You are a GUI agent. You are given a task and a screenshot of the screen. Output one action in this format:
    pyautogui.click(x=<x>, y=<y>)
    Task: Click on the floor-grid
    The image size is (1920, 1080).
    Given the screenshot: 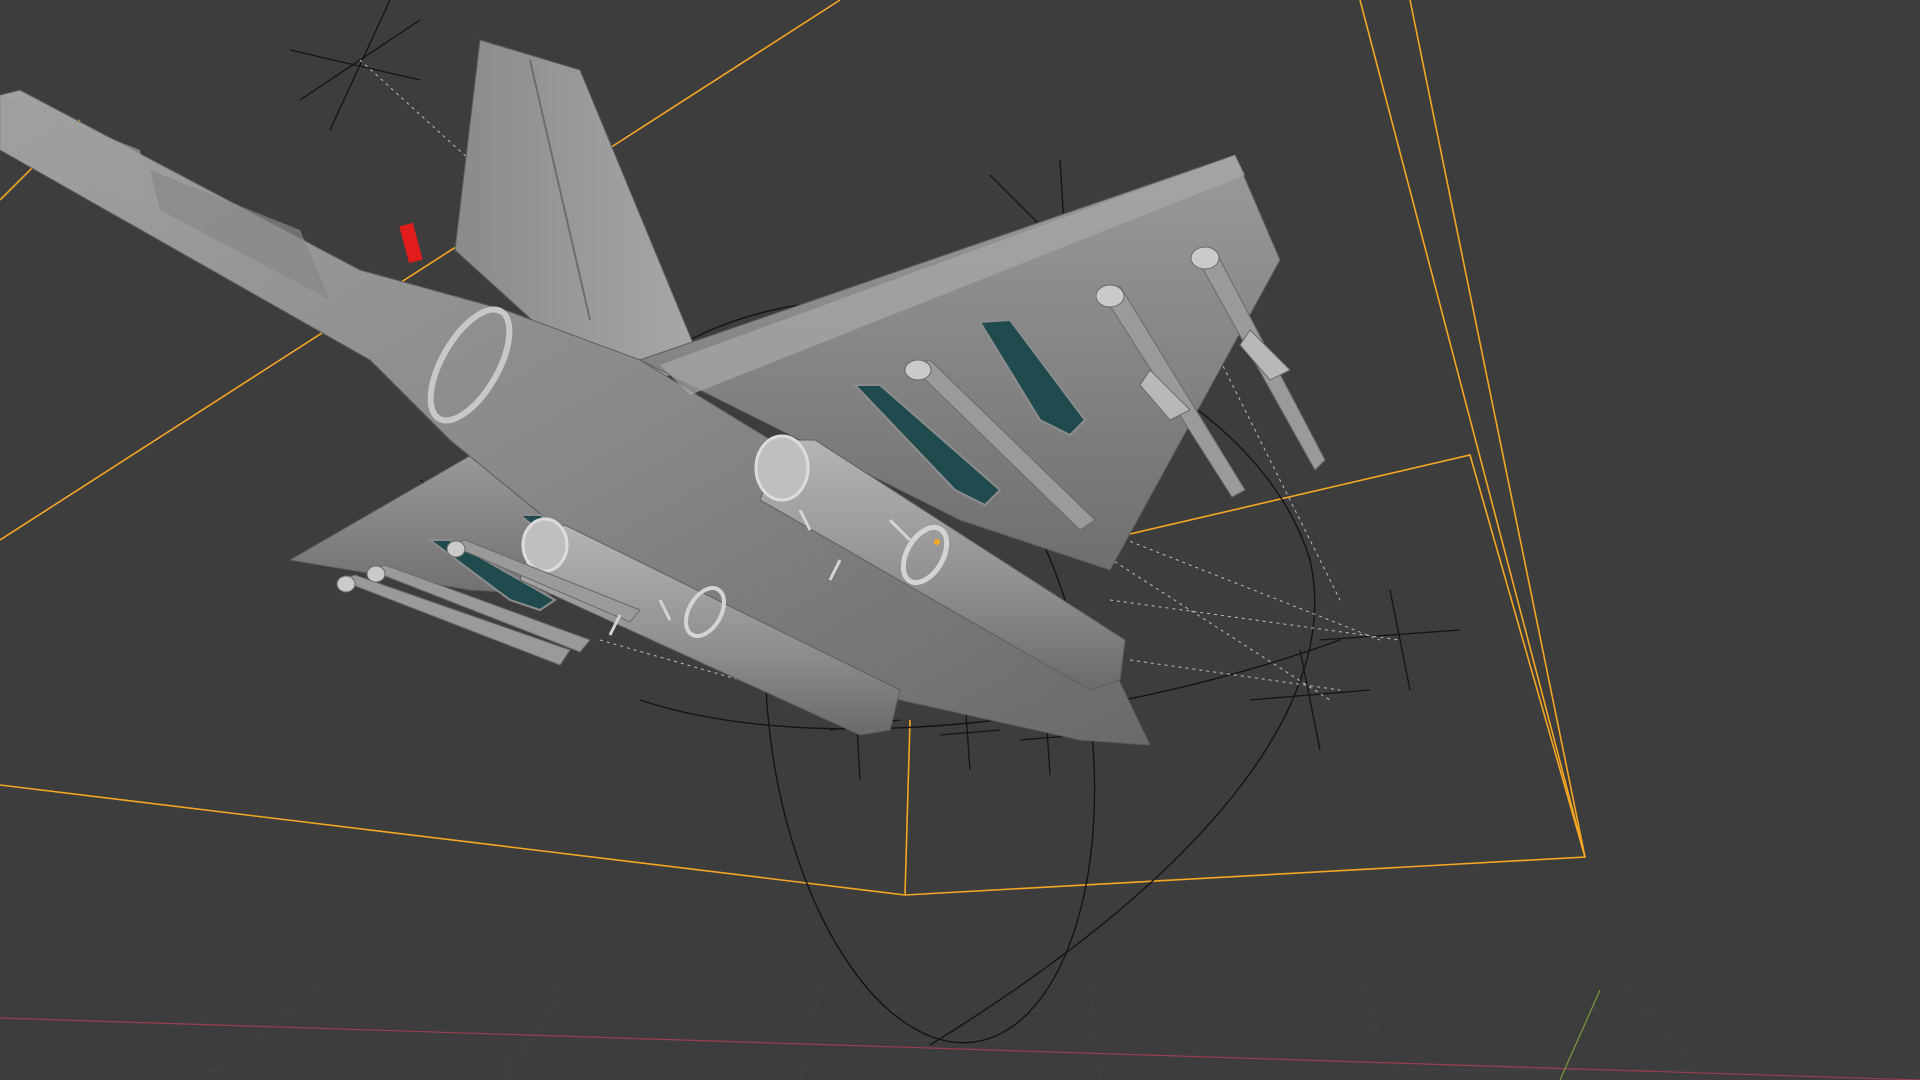 What is the action you would take?
    pyautogui.click(x=960, y=1034)
    